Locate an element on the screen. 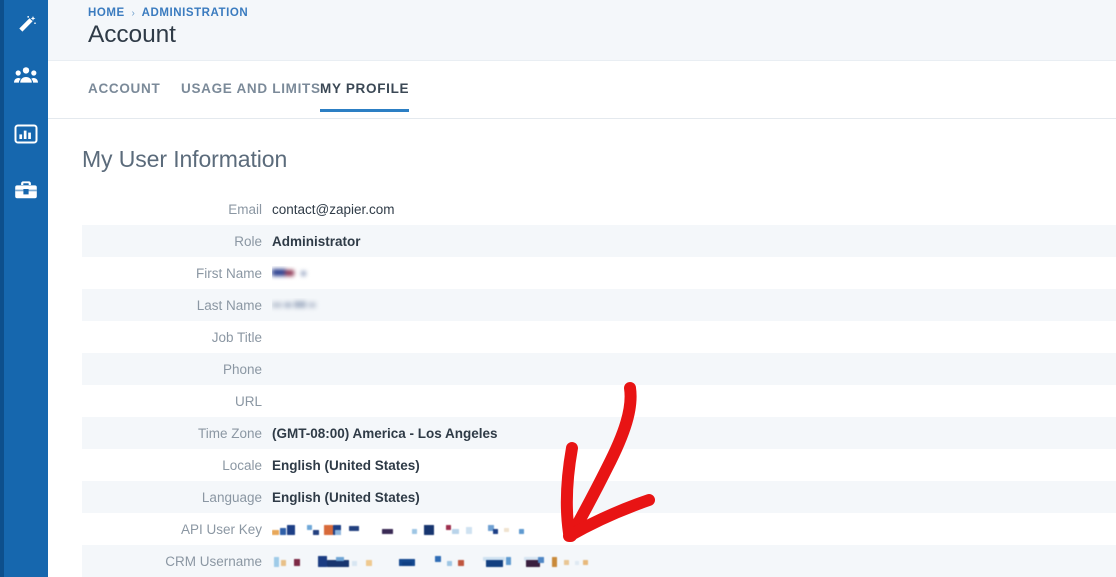 The height and width of the screenshot is (577, 1116). users-group-icon is located at coordinates (26, 76).